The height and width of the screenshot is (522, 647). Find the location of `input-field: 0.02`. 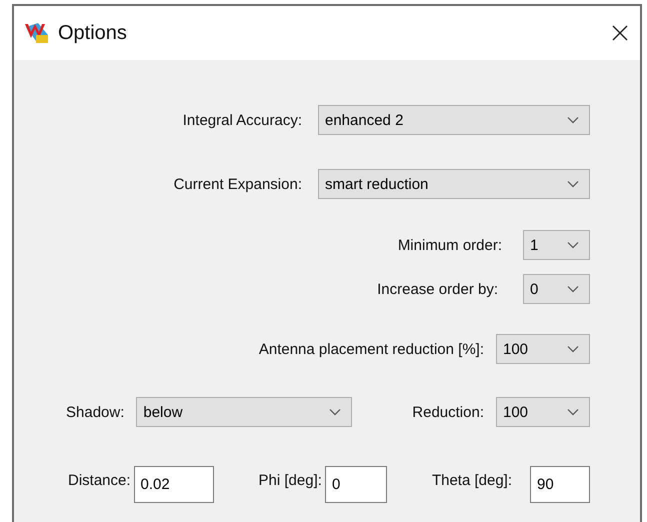

input-field: 0.02 is located at coordinates (174, 484).